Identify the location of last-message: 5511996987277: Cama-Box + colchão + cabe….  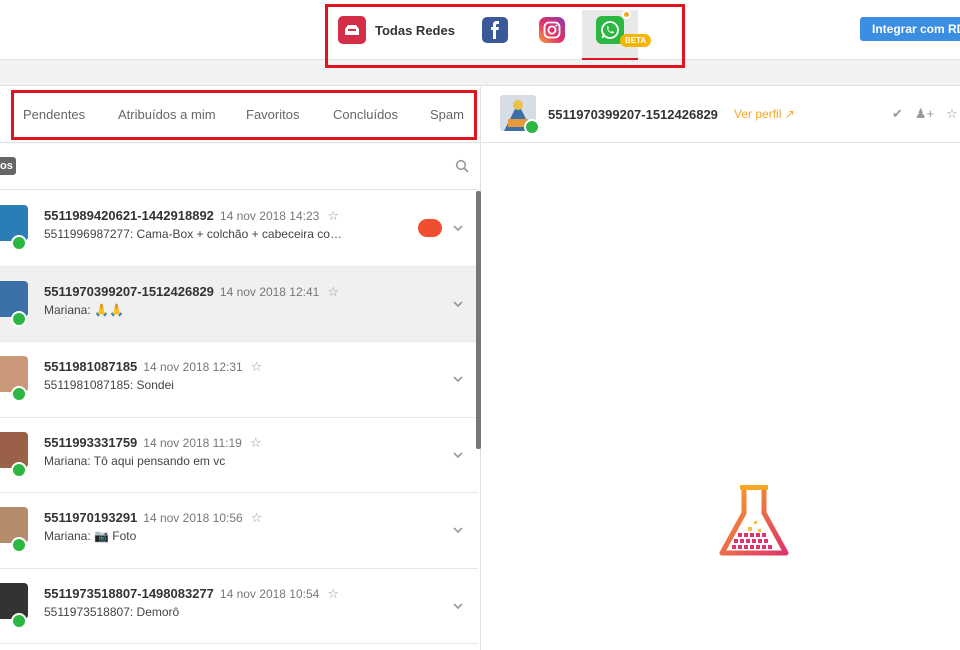
(193, 234).